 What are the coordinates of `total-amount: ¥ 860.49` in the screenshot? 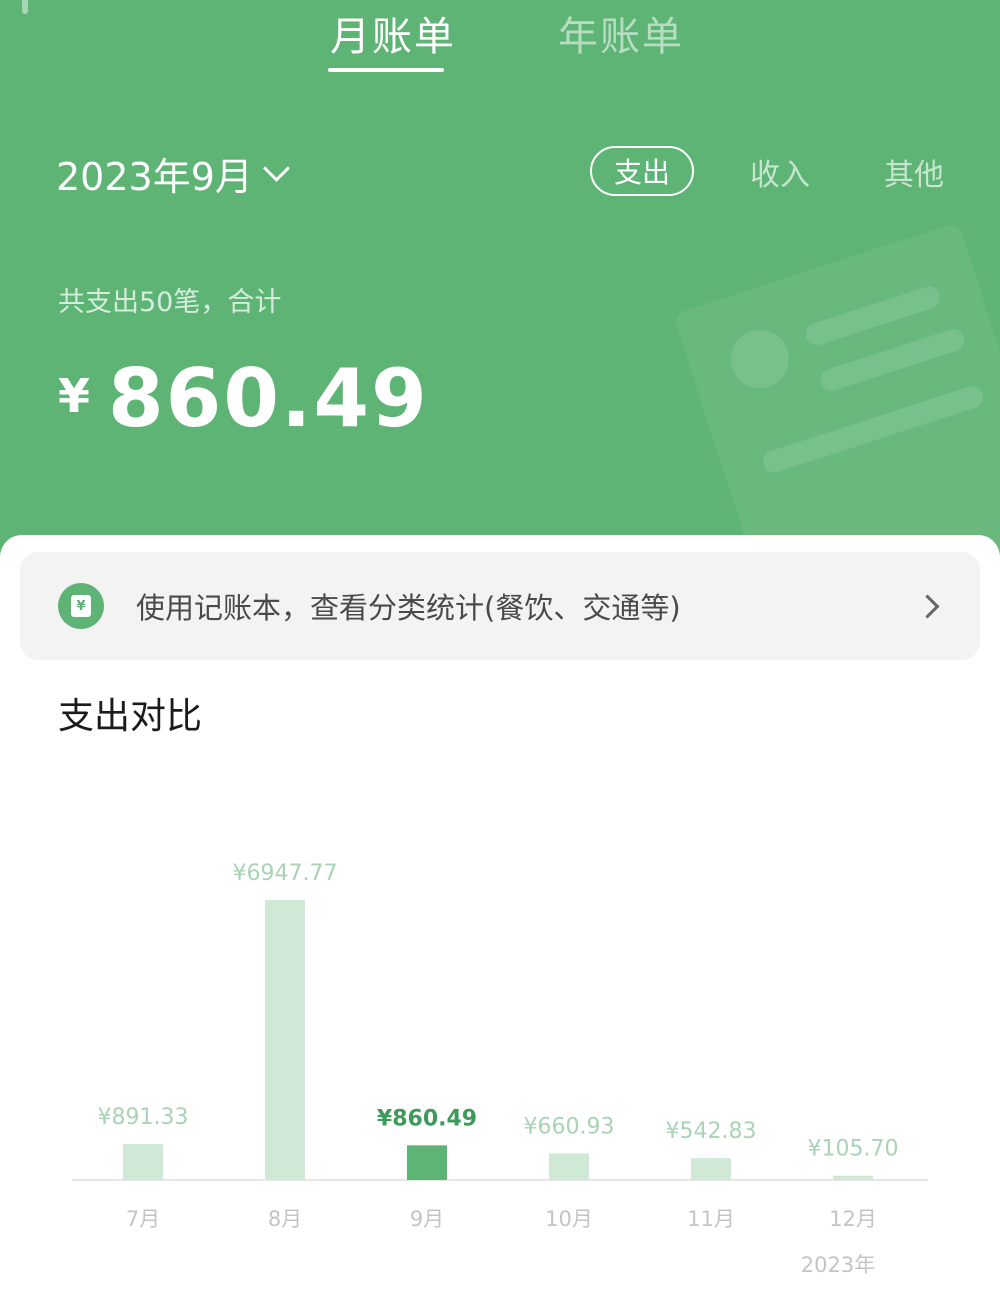 It's located at (243, 398).